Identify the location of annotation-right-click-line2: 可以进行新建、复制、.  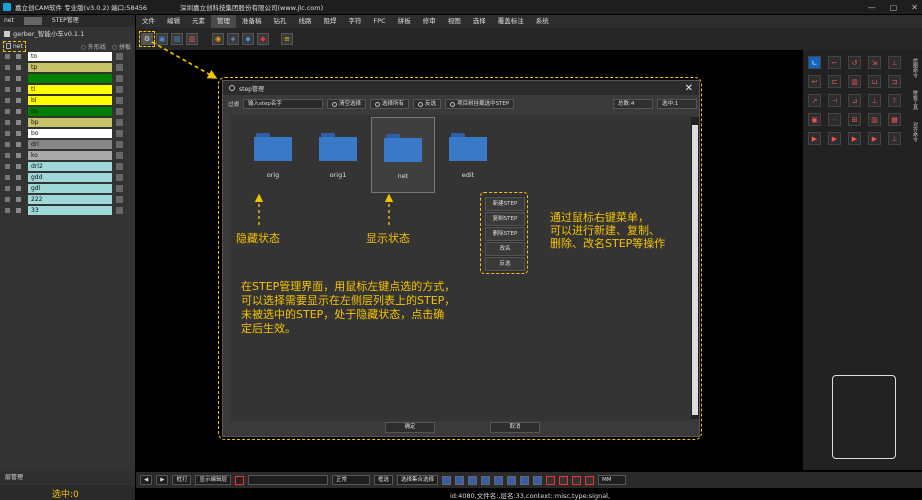
(605, 230).